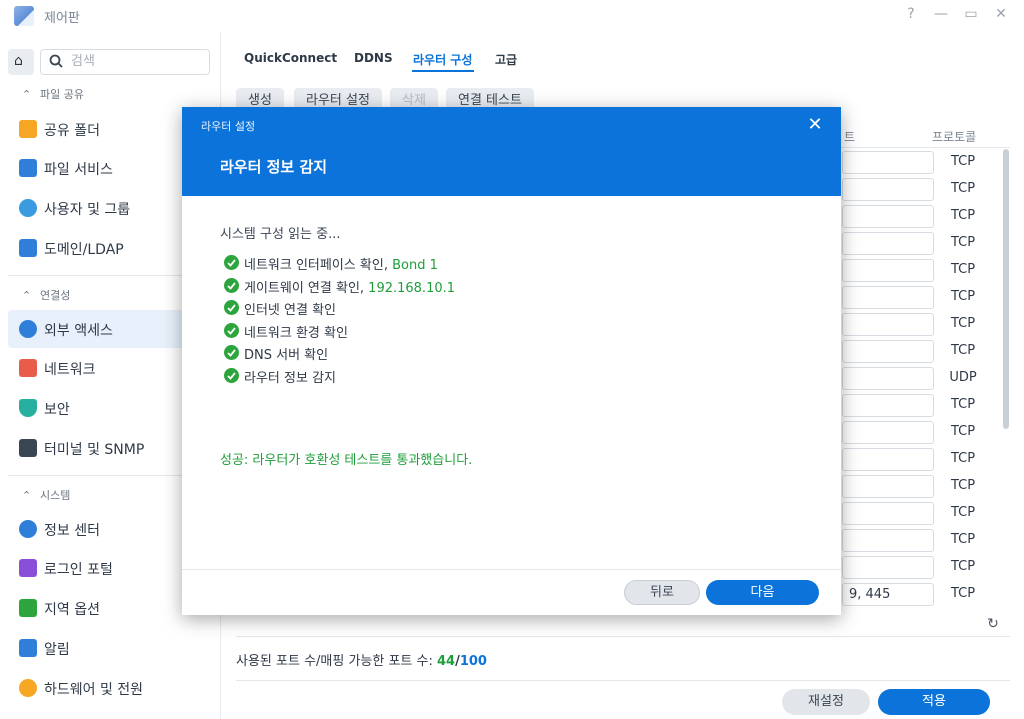 The image size is (1024, 719). What do you see at coordinates (849, 136) in the screenshot?
I see `column-header-port: 트` at bounding box center [849, 136].